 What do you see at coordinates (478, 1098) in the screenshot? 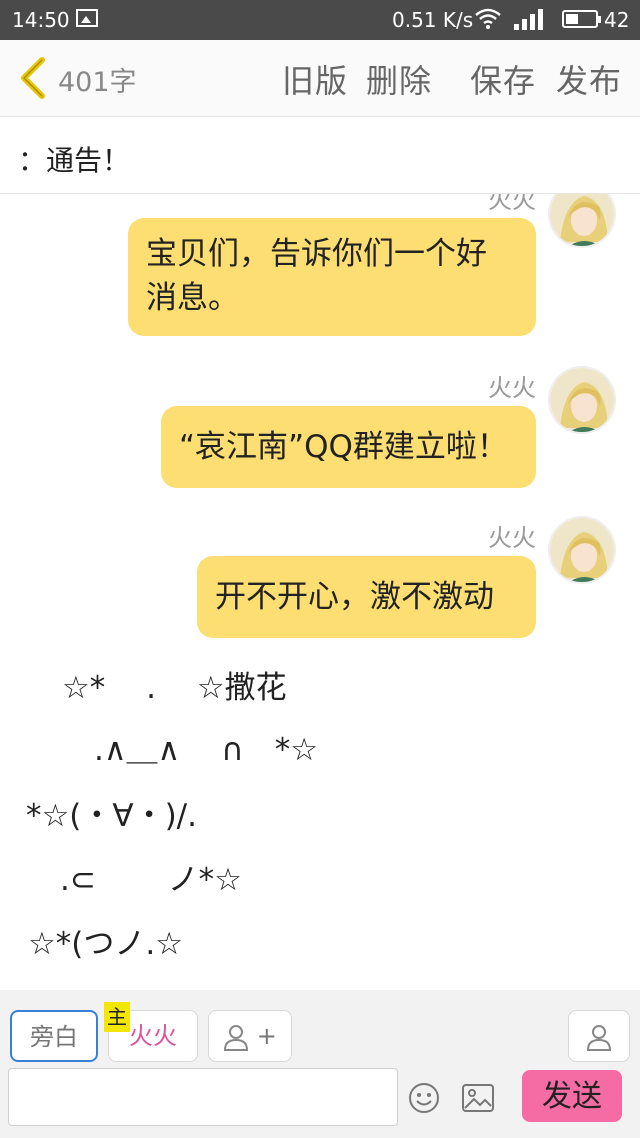
I see `image-icon` at bounding box center [478, 1098].